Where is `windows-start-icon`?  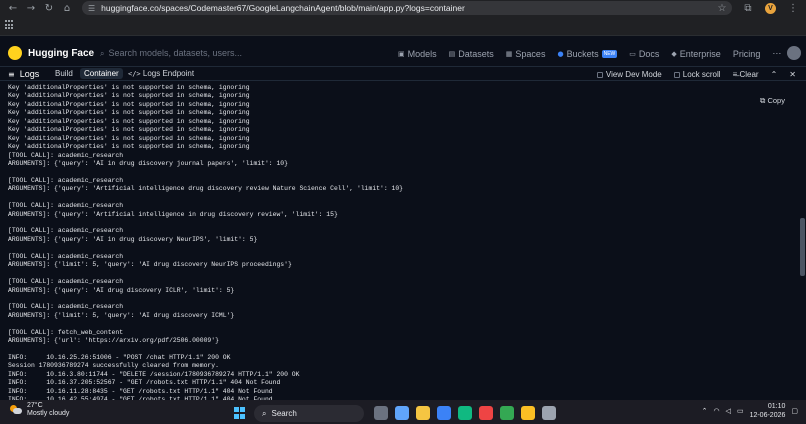 windows-start-icon is located at coordinates (240, 413).